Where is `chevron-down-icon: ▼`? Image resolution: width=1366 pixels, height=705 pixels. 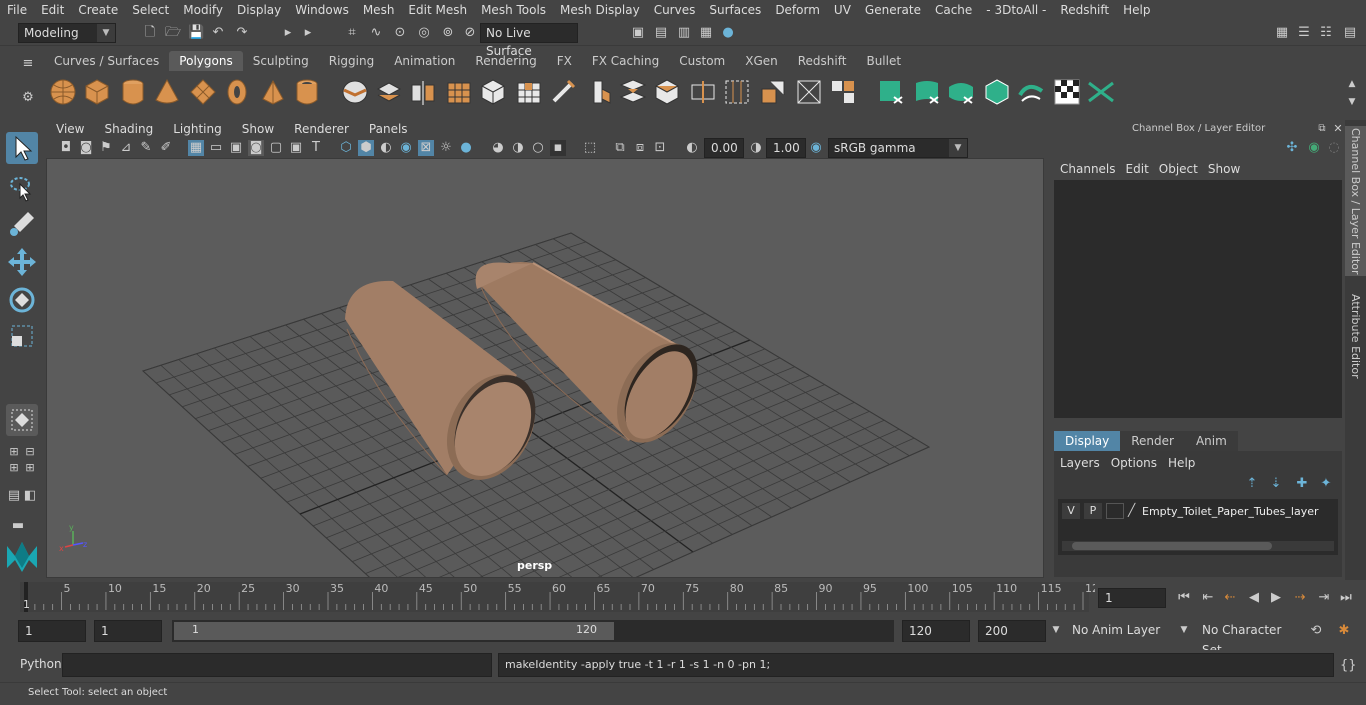
chevron-down-icon: ▼ is located at coordinates (1184, 630).